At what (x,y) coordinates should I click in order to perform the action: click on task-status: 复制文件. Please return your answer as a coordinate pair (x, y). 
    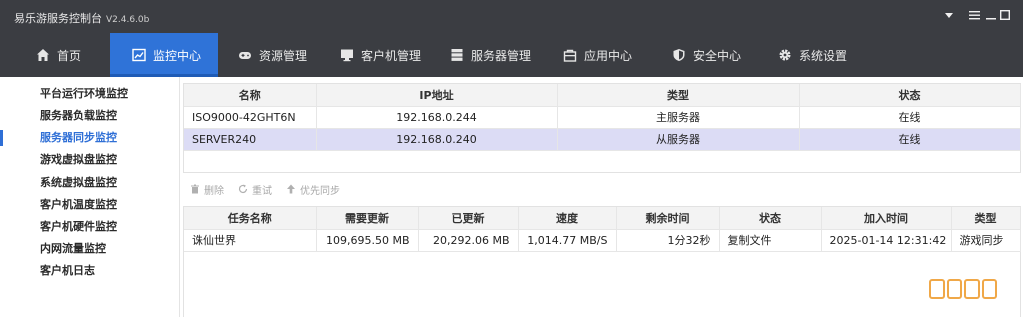
    Looking at the image, I should click on (770, 240).